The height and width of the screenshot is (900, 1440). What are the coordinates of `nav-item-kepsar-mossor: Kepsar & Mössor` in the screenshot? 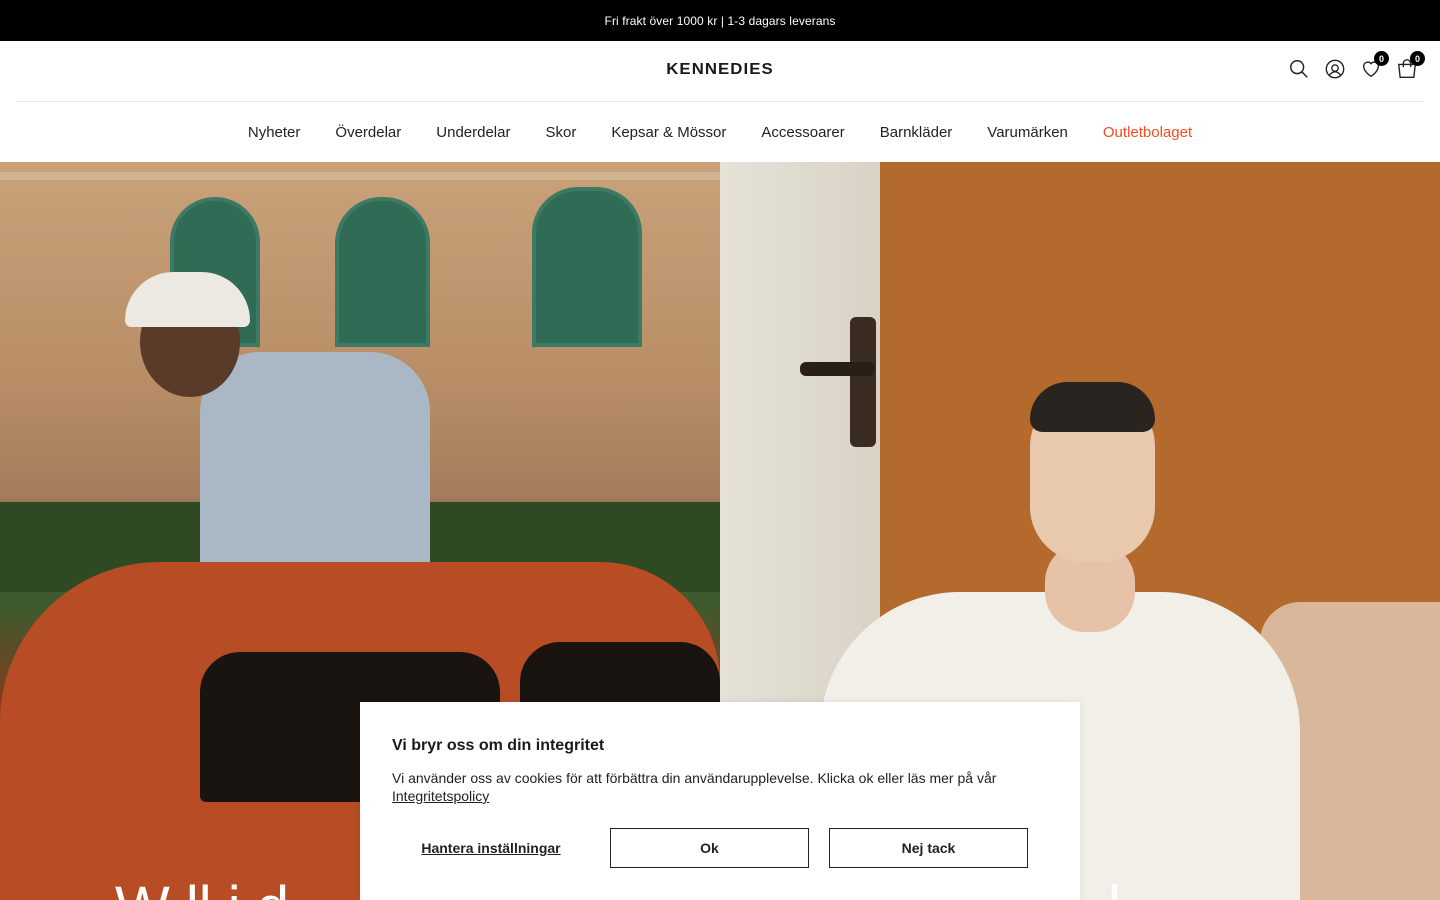 It's located at (669, 132).